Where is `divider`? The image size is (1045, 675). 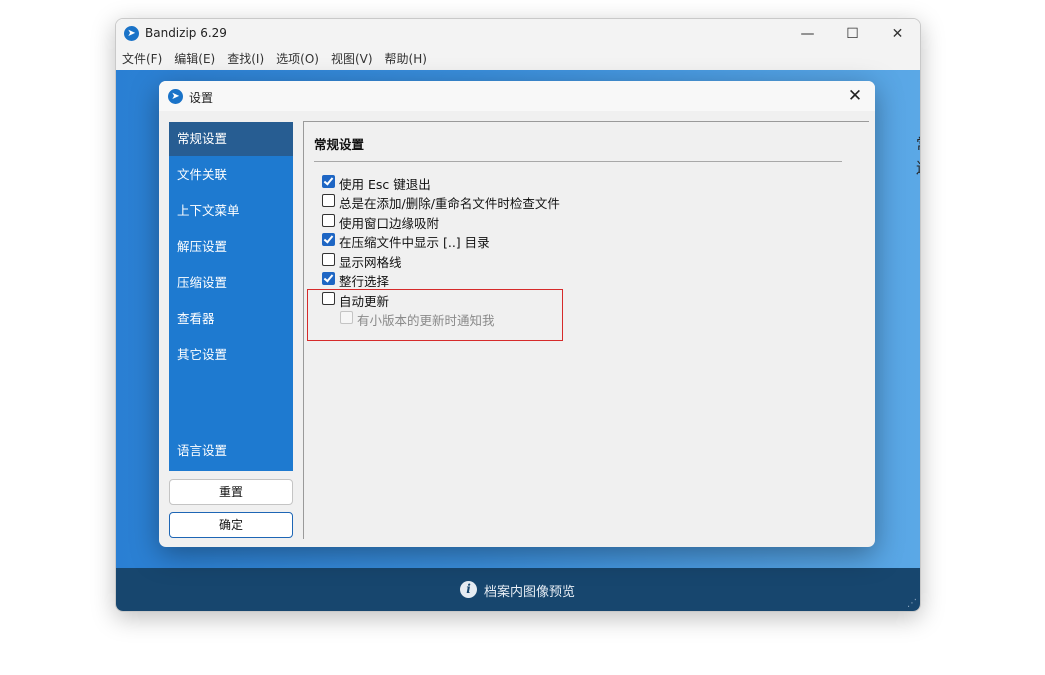 divider is located at coordinates (578, 161).